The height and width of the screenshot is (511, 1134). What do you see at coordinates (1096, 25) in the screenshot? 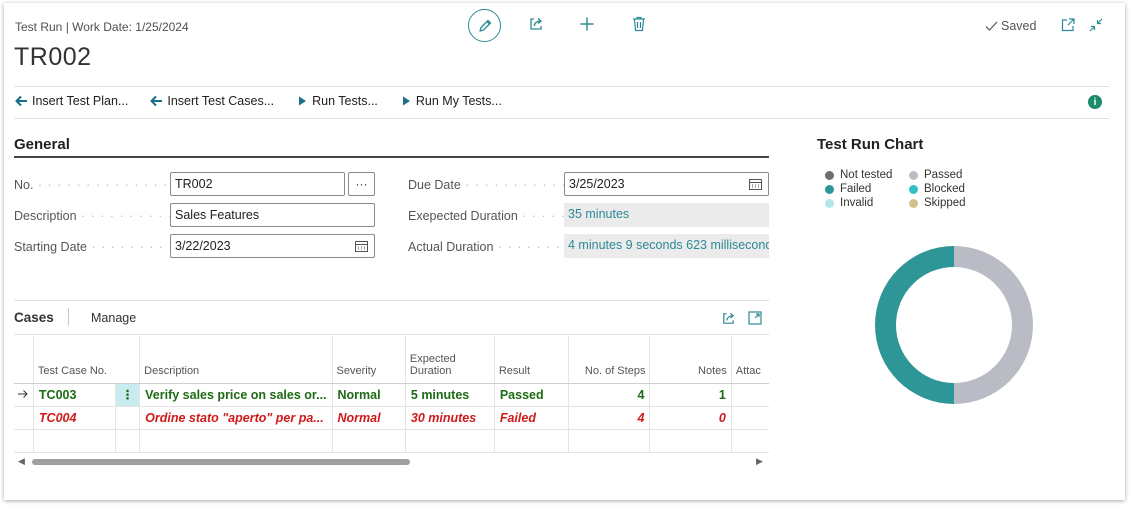
I see `collapse-button` at bounding box center [1096, 25].